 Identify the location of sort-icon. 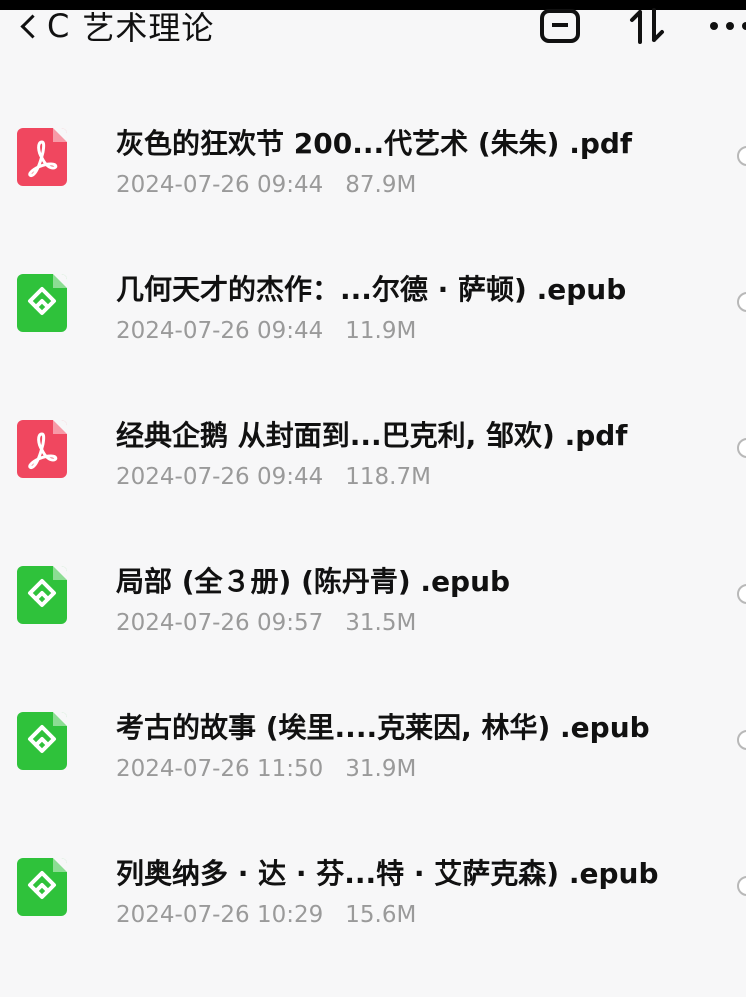
(648, 26).